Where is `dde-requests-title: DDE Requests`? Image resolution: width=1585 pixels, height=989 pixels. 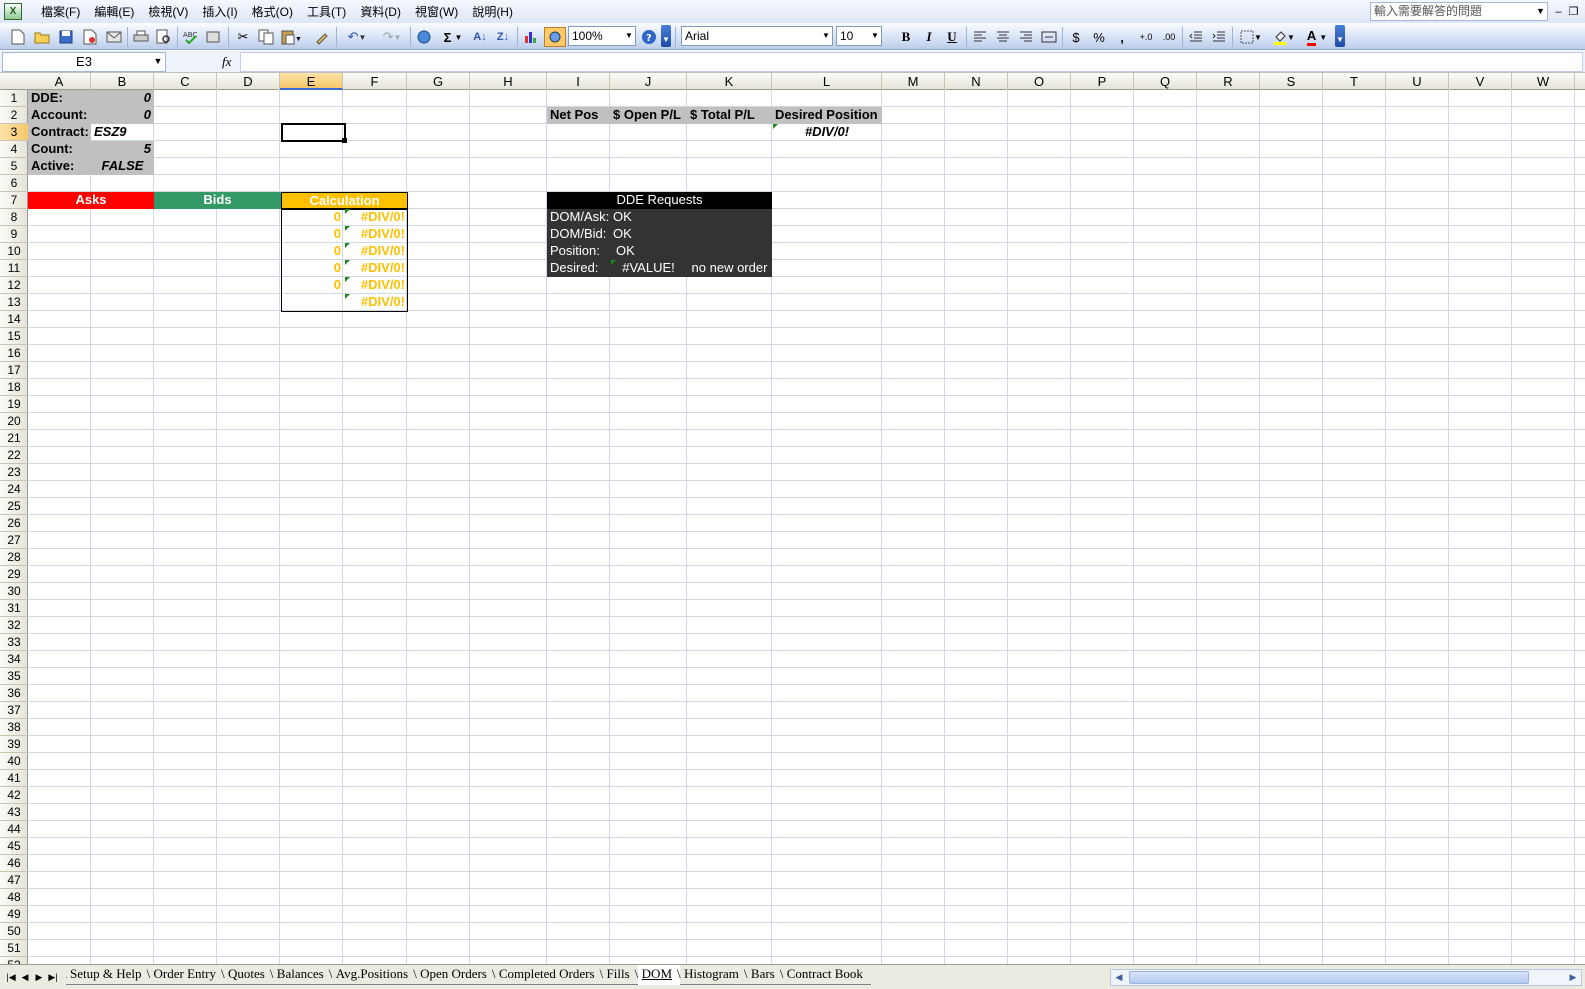 dde-requests-title: DDE Requests is located at coordinates (659, 200).